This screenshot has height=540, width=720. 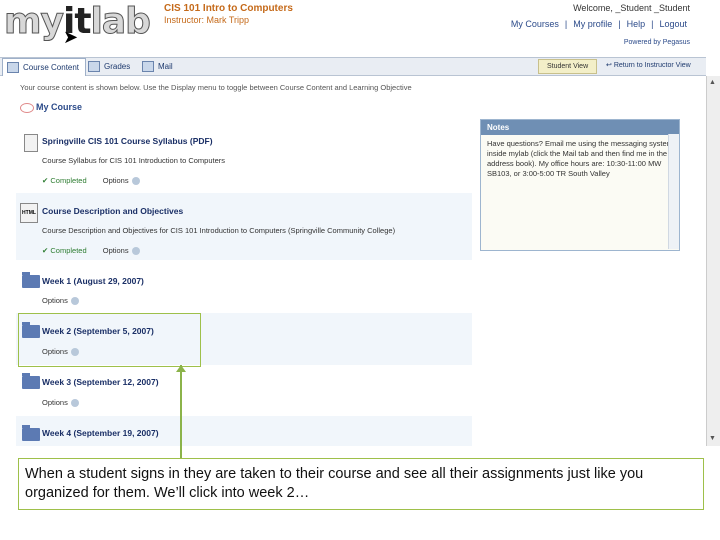 I want to click on back-arrow-icon, so click(x=27, y=108).